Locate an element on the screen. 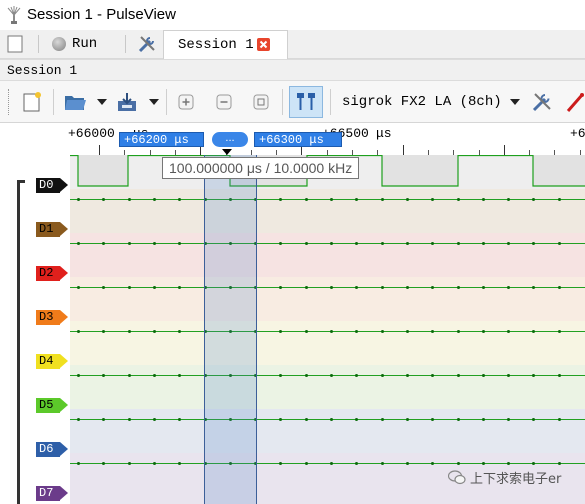 The height and width of the screenshot is (504, 585). cursor-icon is located at coordinates (306, 101).